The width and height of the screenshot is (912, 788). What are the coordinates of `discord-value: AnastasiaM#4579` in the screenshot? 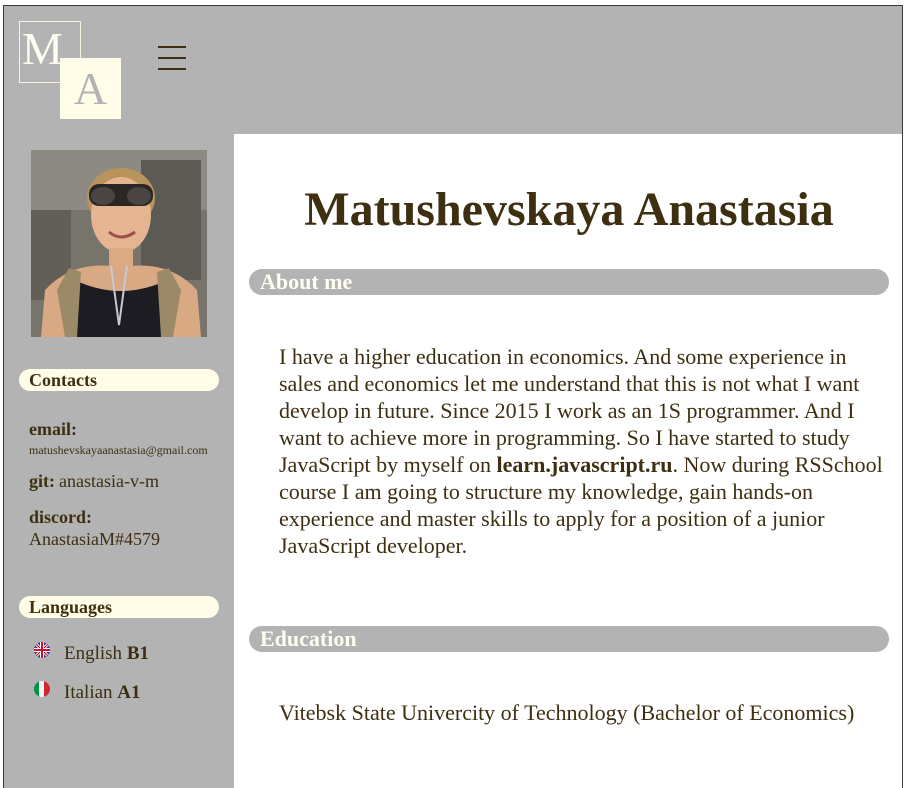 It's located at (129, 539).